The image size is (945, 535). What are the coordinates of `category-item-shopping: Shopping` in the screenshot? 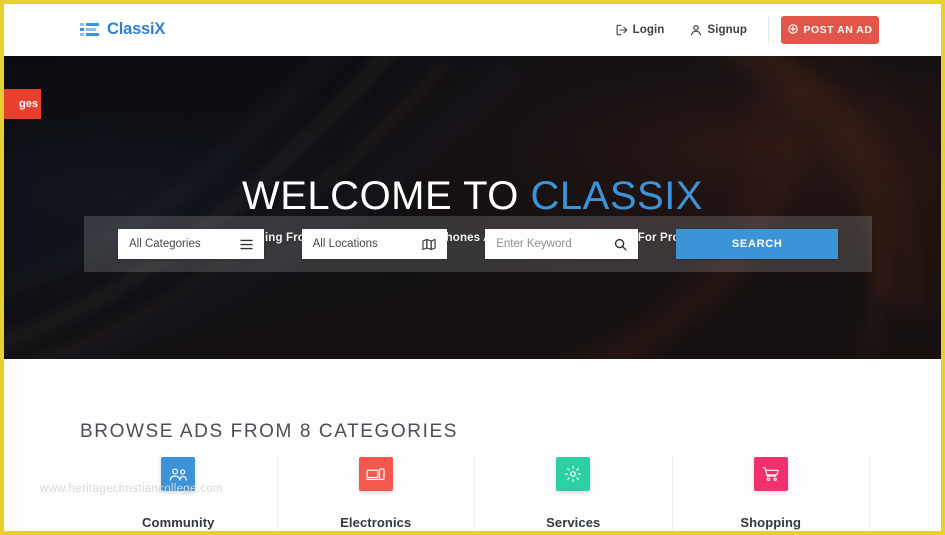 It's located at (771, 493).